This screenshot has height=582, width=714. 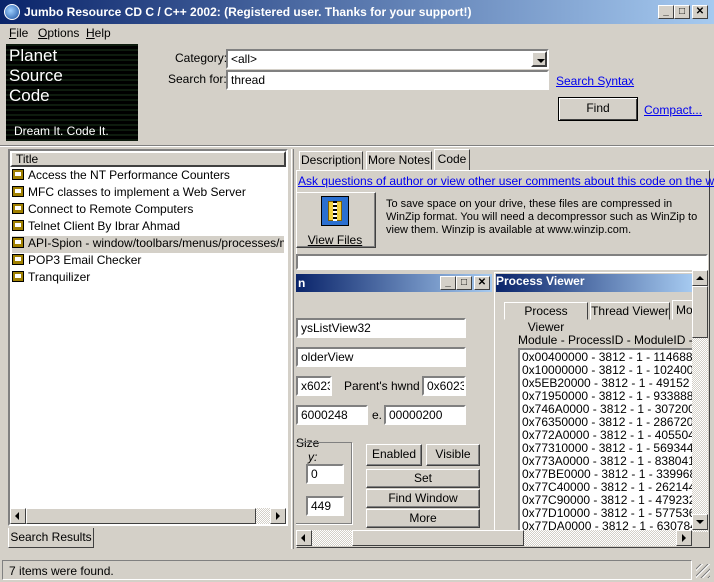 What do you see at coordinates (595, 81) in the screenshot?
I see `search-syntax-link: Search Syntax` at bounding box center [595, 81].